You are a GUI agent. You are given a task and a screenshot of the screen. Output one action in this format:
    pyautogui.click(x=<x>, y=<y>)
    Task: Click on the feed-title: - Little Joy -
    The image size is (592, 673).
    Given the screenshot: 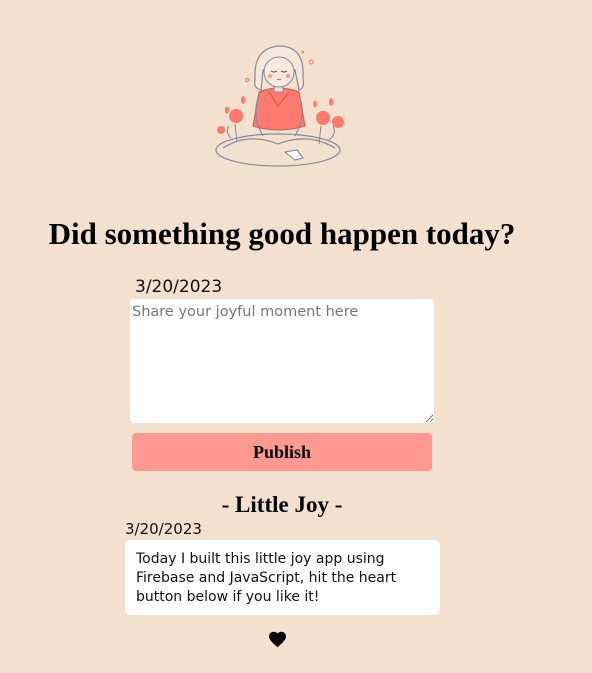 What is the action you would take?
    pyautogui.click(x=282, y=504)
    